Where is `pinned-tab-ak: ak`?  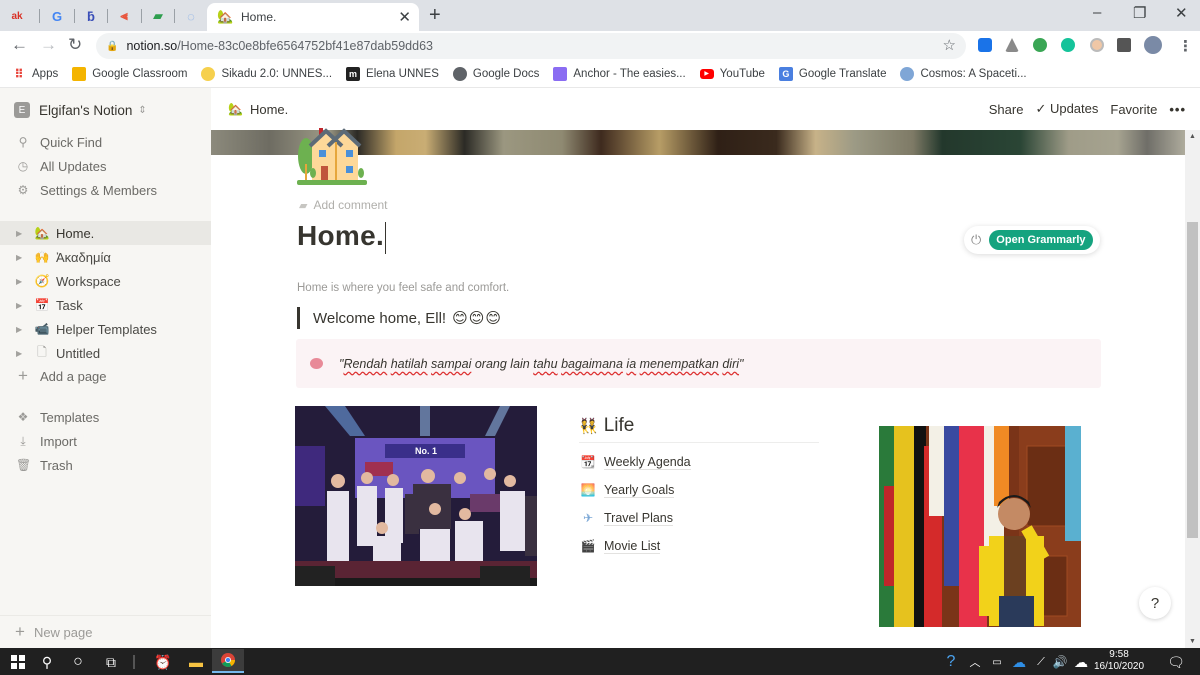 pinned-tab-ak: ak is located at coordinates (17, 16).